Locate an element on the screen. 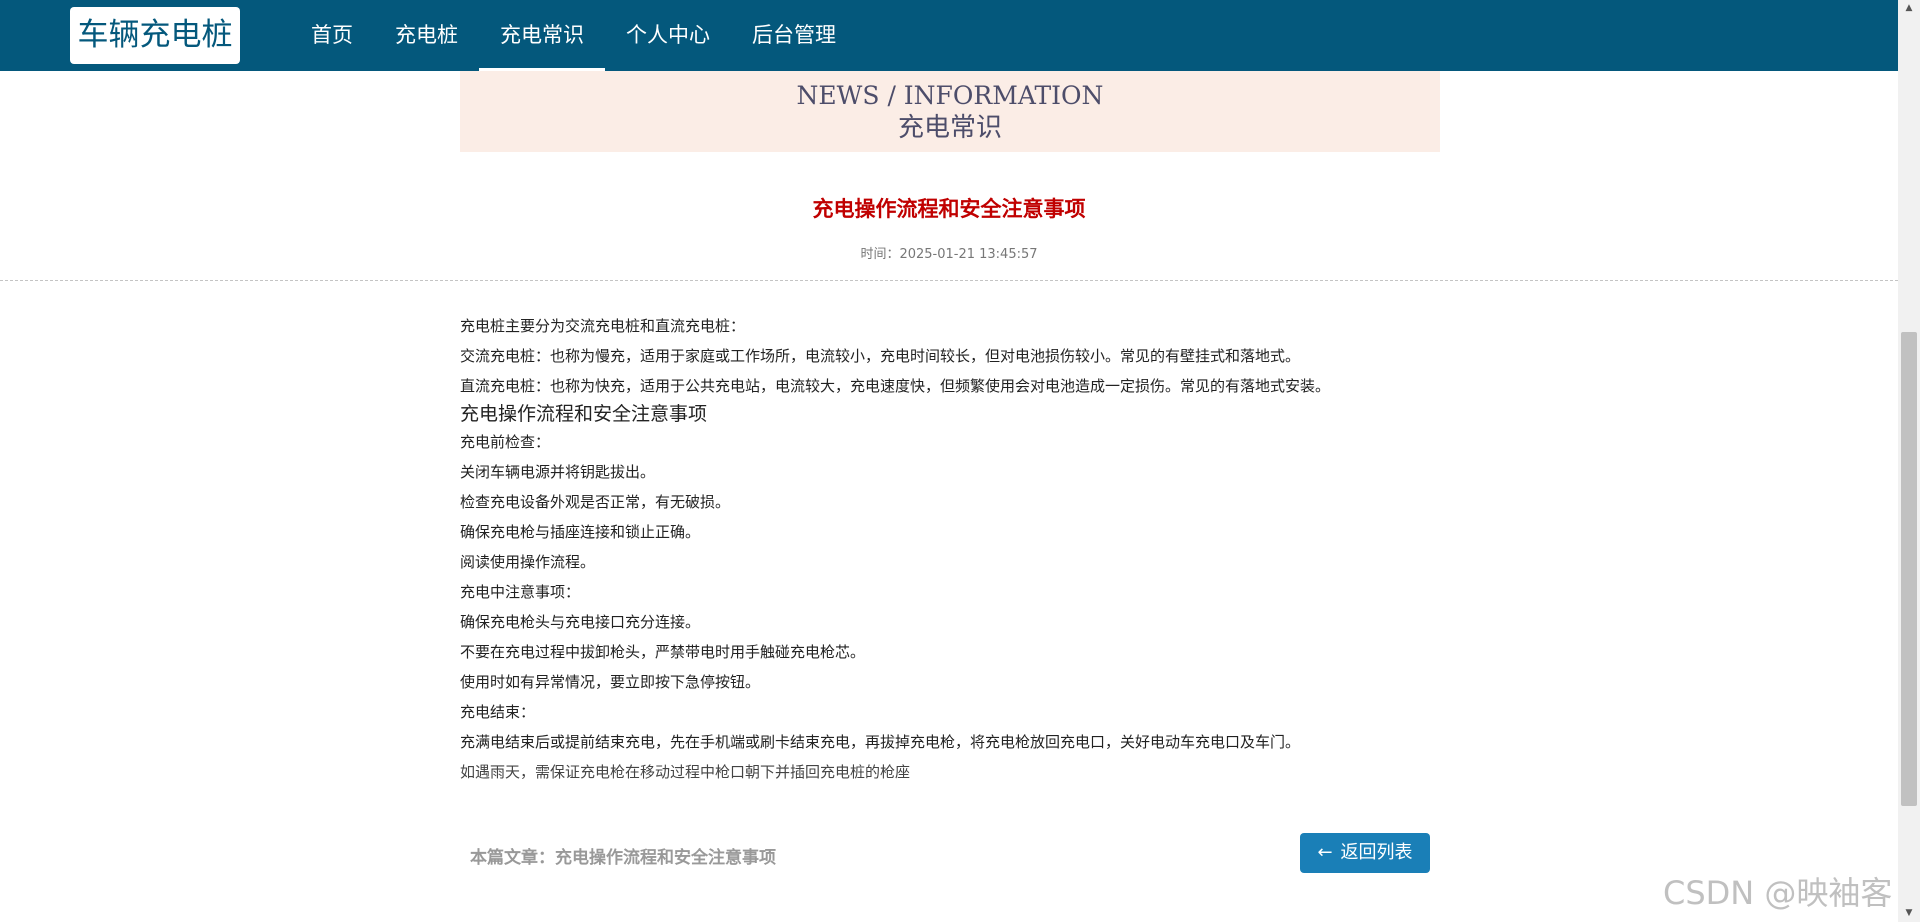 Image resolution: width=1920 pixels, height=922 pixels. article-paragraph: 充电桩主要分为交流充电桩和直流充电桩： is located at coordinates (603, 326).